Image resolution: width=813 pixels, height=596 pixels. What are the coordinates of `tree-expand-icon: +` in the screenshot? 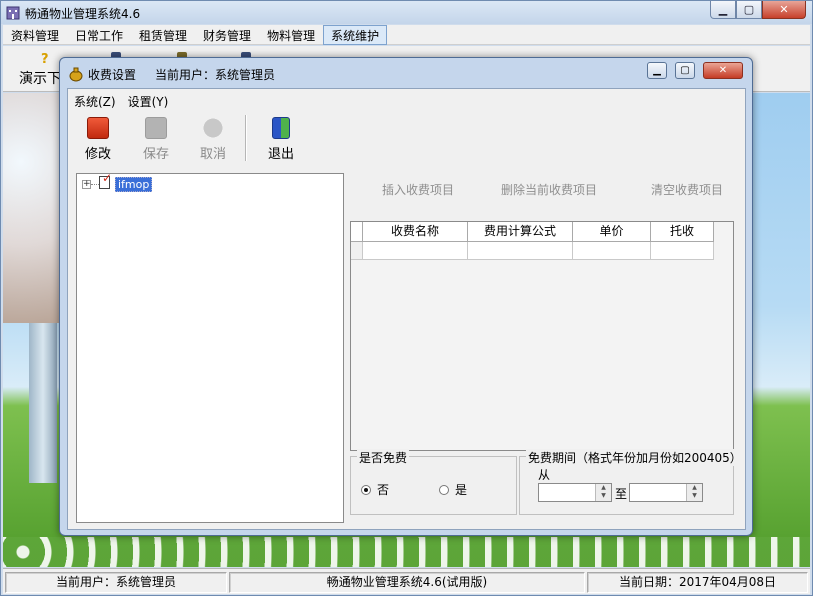 It's located at (86, 184).